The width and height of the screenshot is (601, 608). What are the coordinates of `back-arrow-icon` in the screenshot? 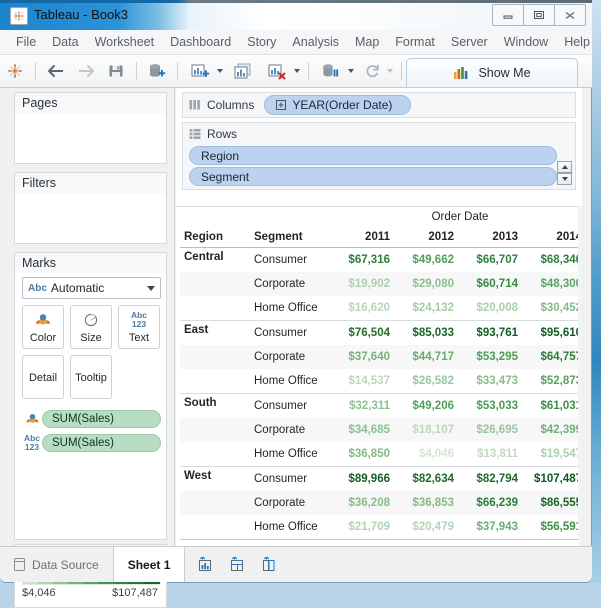 It's located at (56, 71).